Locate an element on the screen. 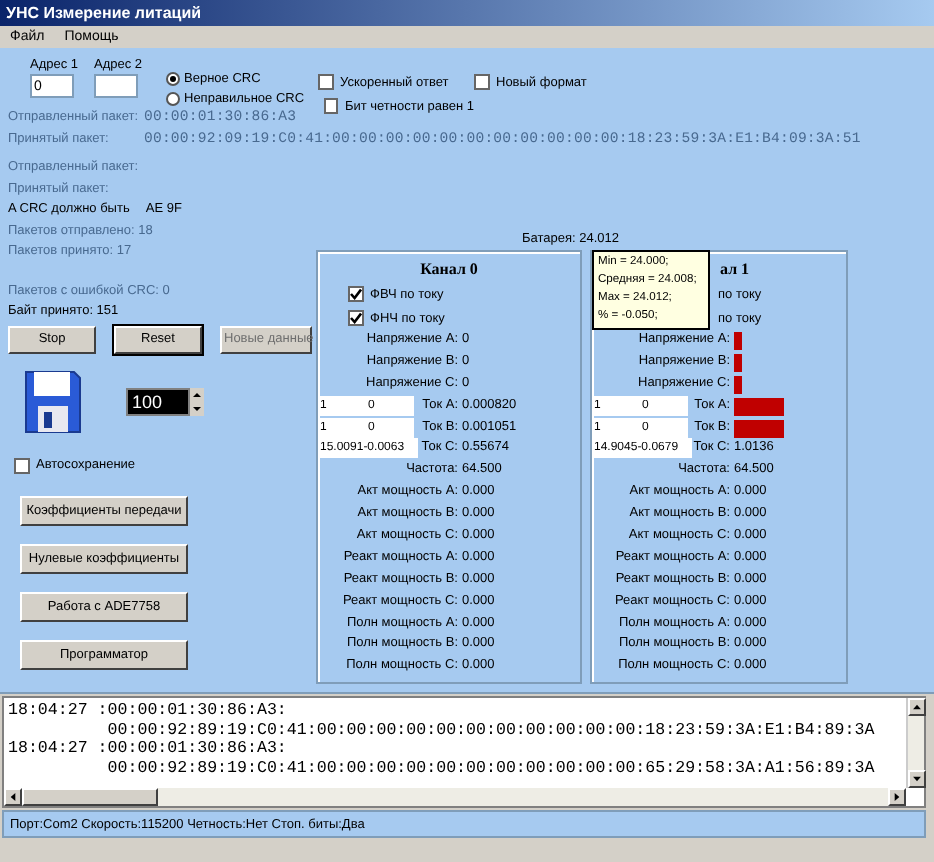 Image resolution: width=934 pixels, height=862 pixels. scroll-down-icon is located at coordinates (917, 779).